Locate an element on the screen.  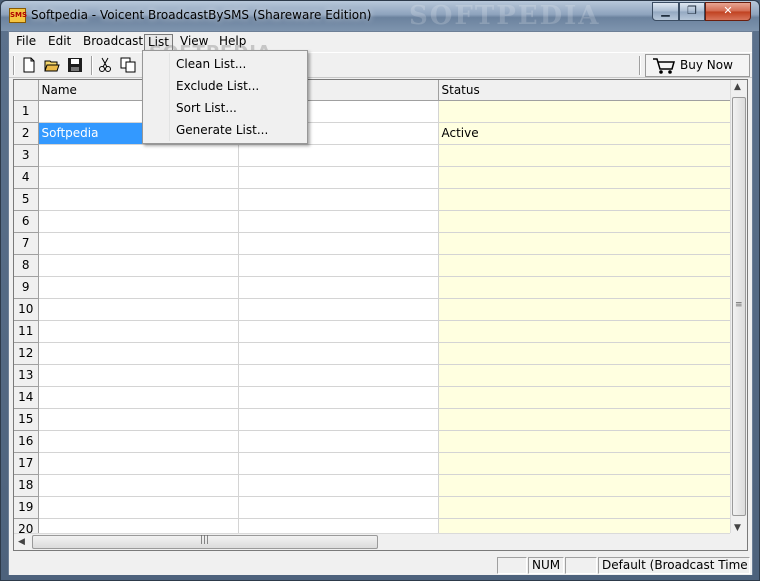
table-row: 19 is located at coordinates (373, 507).